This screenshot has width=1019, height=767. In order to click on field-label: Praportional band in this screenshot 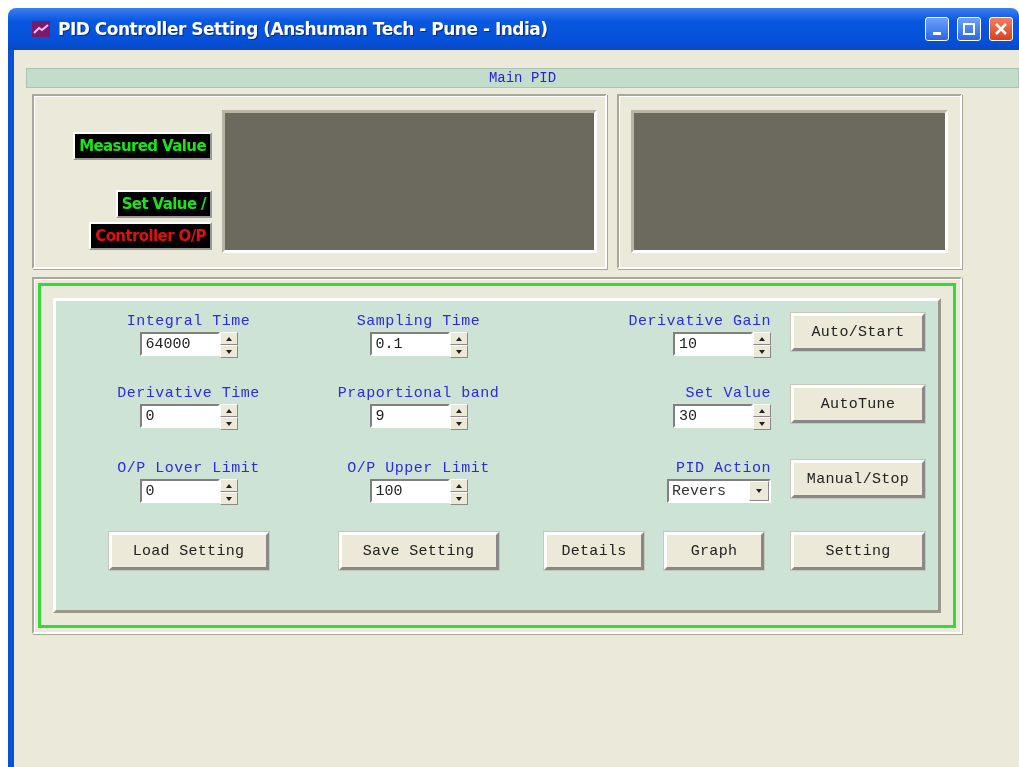, I will do `click(418, 393)`.